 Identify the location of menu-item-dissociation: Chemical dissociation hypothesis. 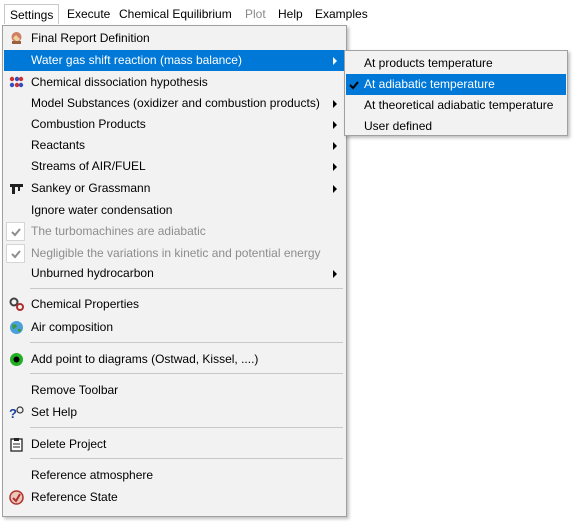
(174, 82).